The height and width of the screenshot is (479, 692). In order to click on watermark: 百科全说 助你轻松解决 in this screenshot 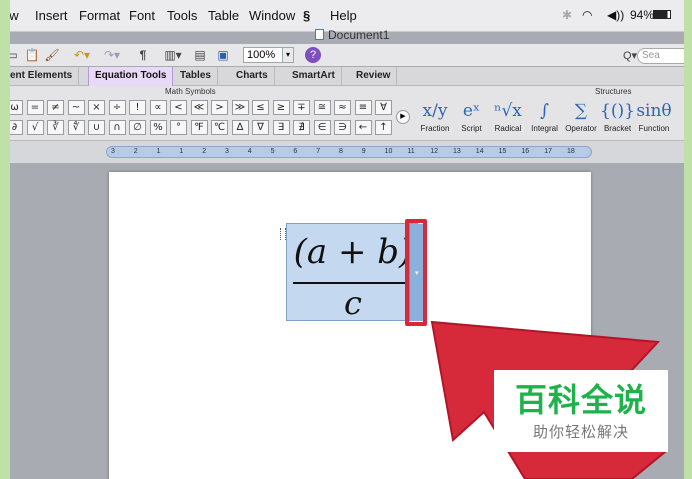, I will do `click(581, 411)`.